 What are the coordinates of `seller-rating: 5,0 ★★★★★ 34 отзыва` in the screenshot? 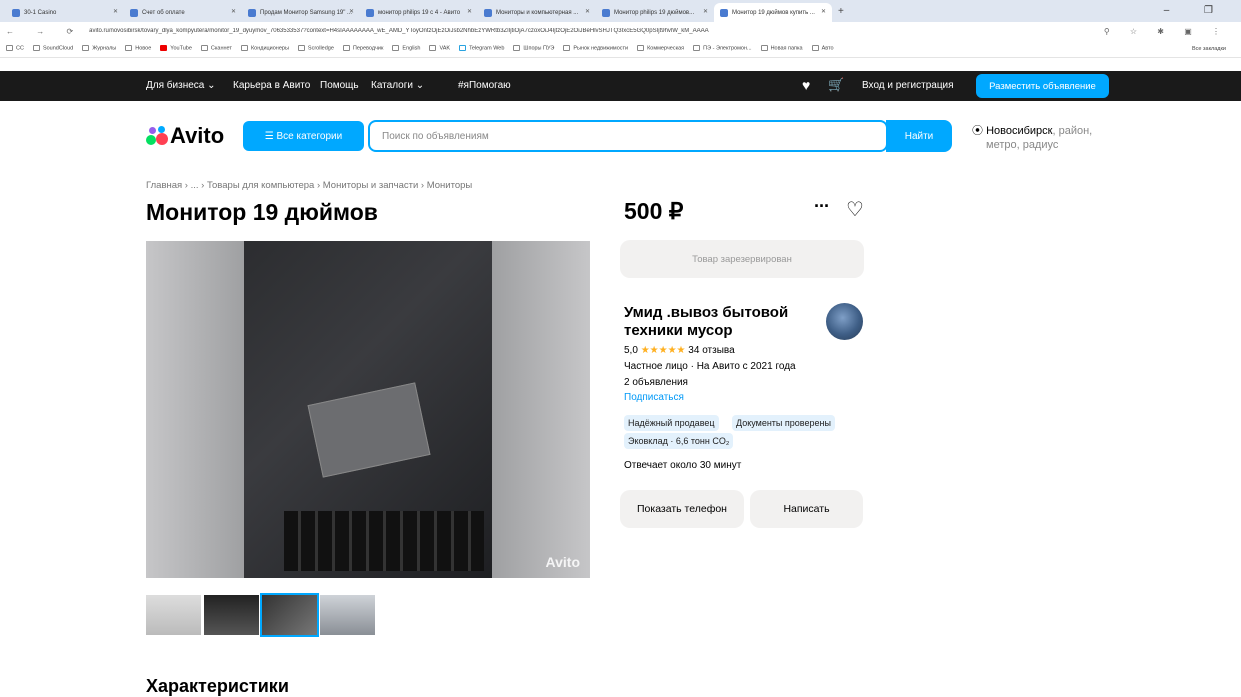 It's located at (679, 350).